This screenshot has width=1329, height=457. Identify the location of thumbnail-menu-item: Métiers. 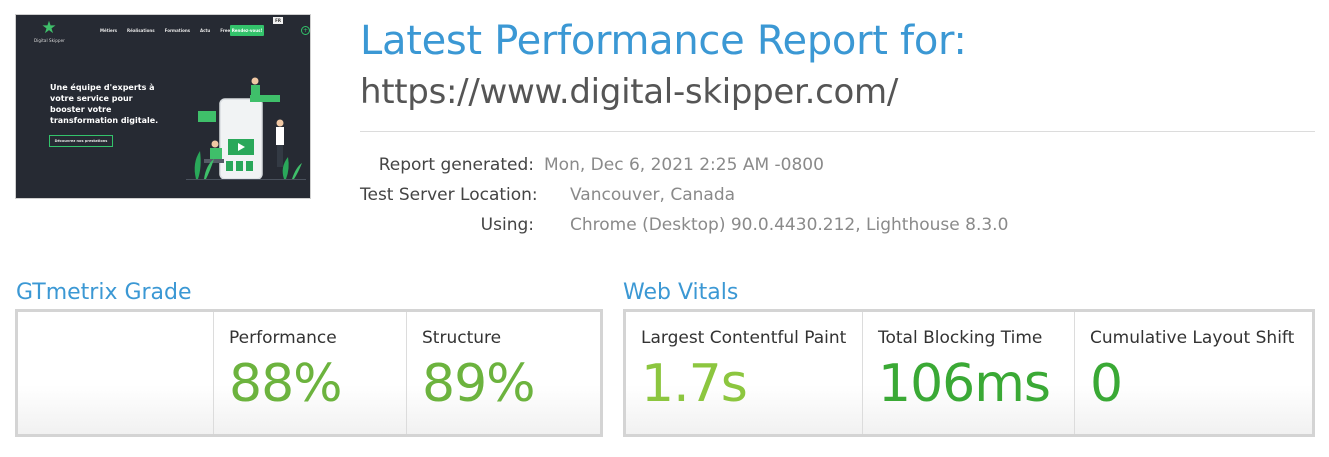
(109, 30).